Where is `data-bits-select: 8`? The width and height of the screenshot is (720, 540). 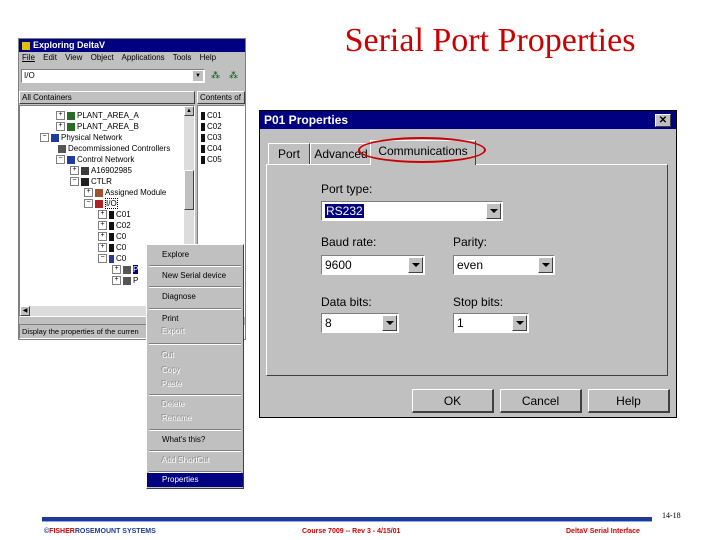
data-bits-select: 8 is located at coordinates (360, 323).